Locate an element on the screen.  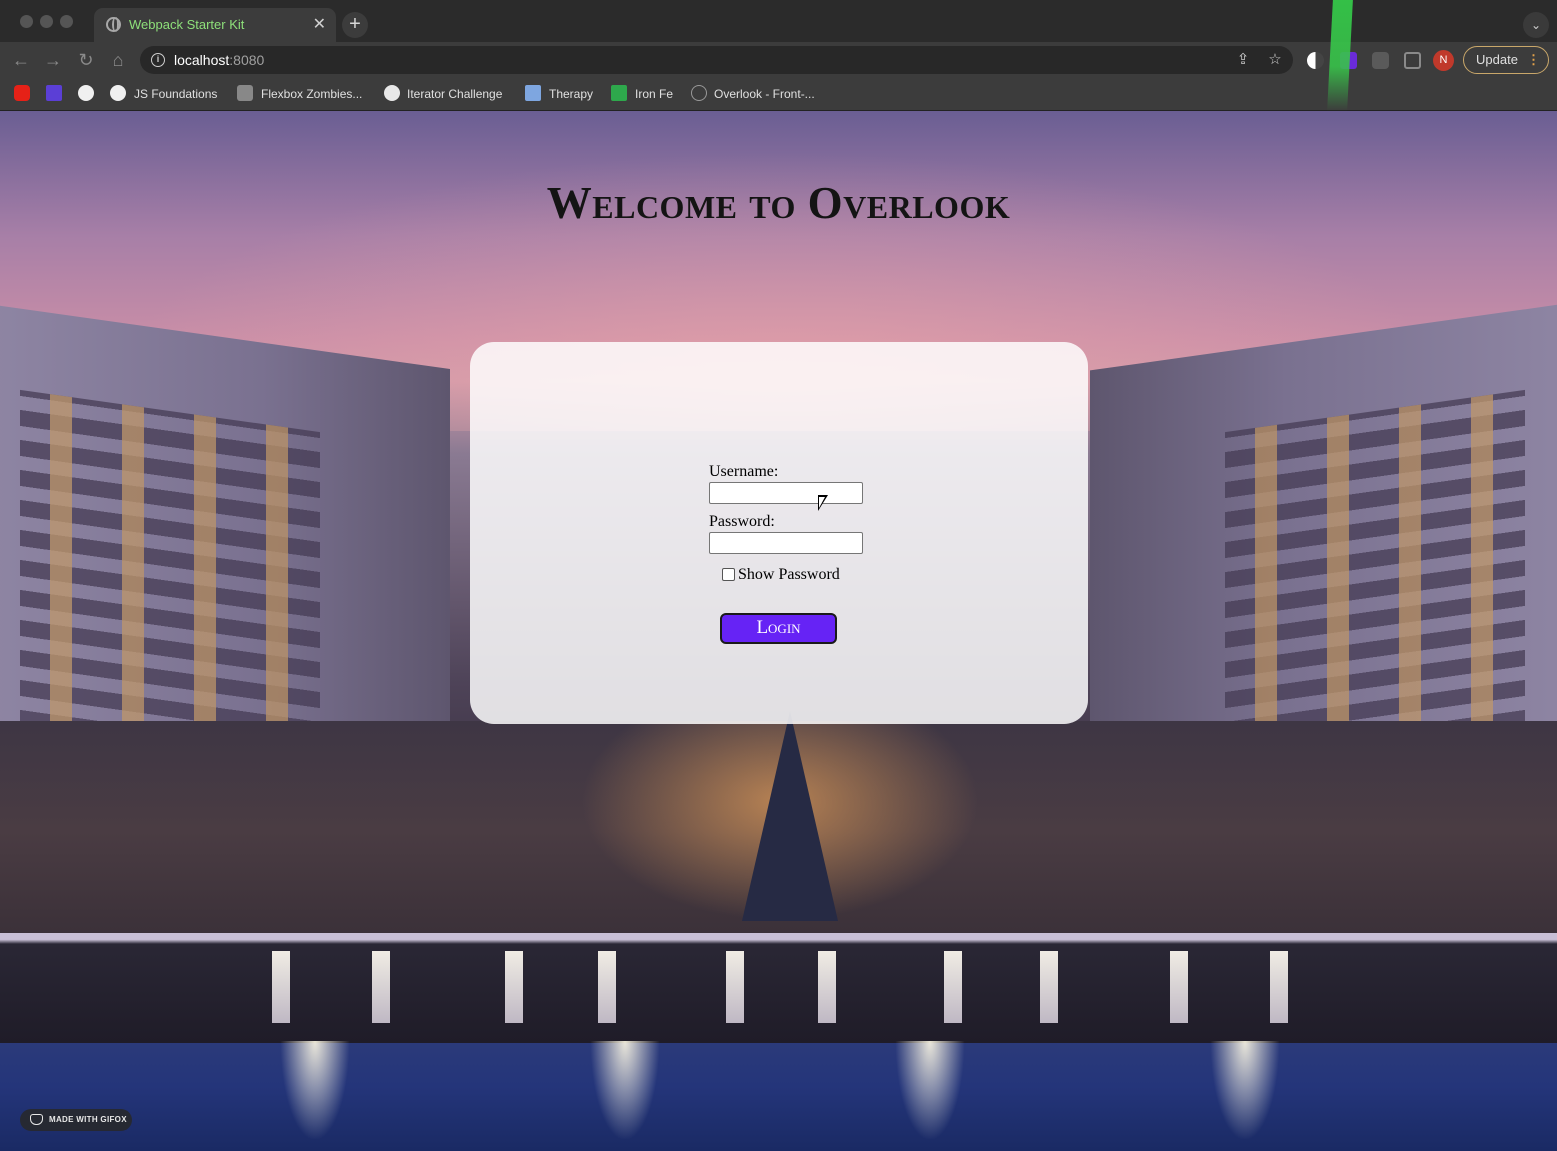
show-password-checkbox is located at coordinates (728, 574).